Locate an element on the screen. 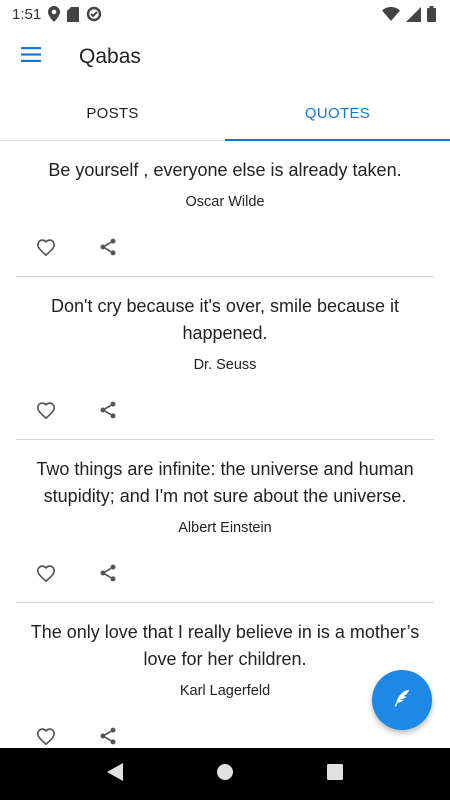 The height and width of the screenshot is (800, 450). wifi-icon is located at coordinates (391, 14).